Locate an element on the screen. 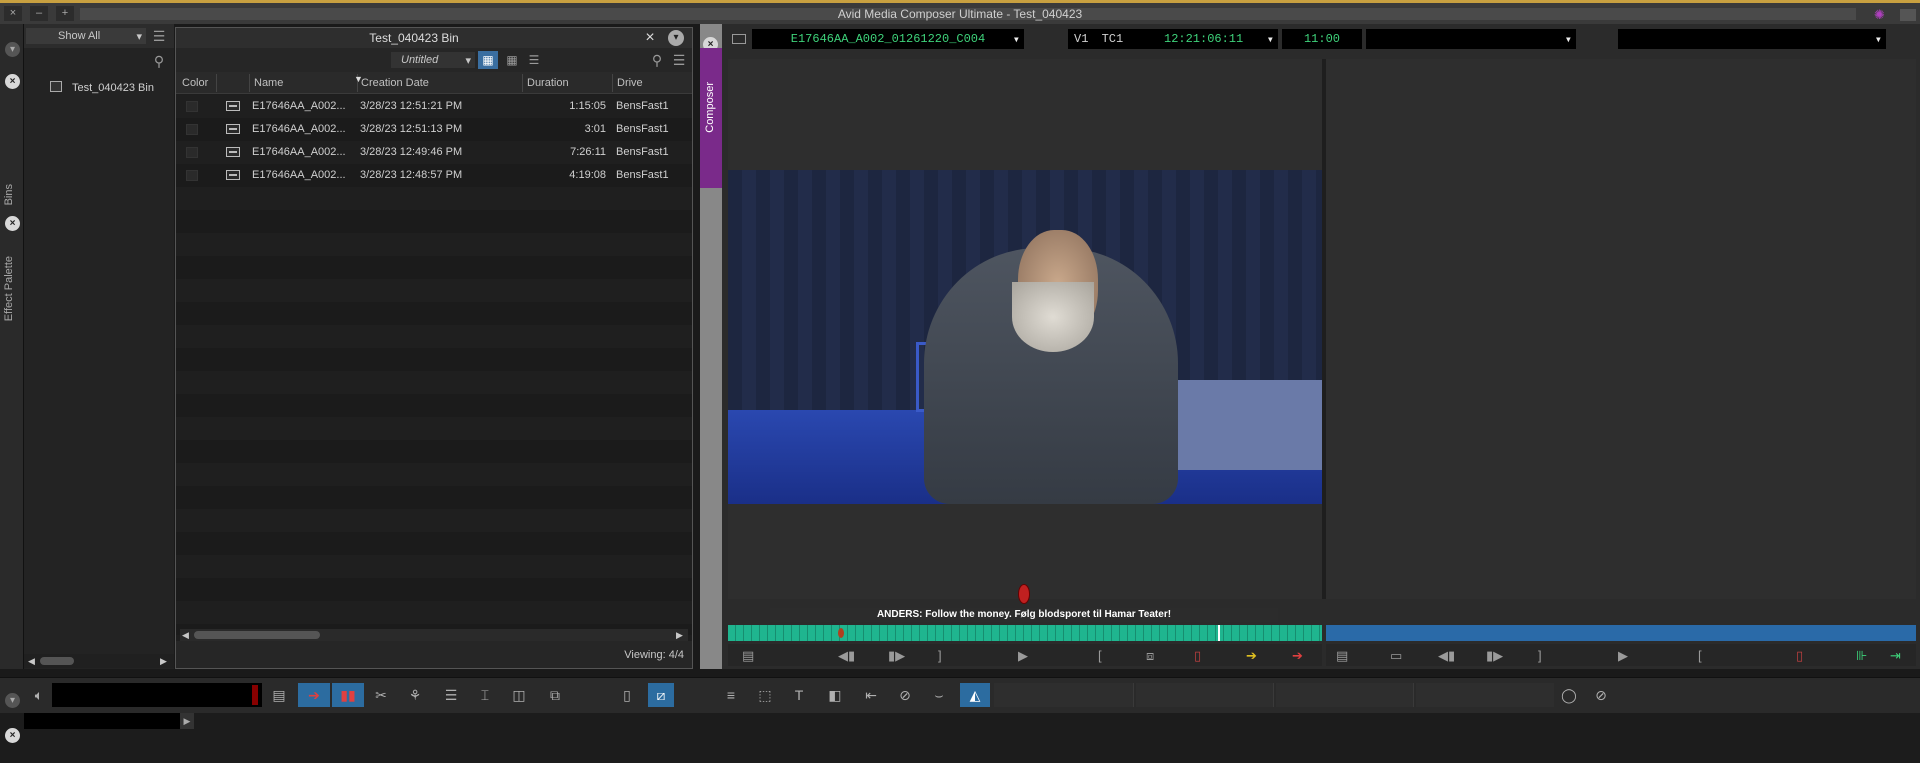 This screenshot has height=763, width=1920. monitor-select-icon: ⧄ is located at coordinates (661, 695).